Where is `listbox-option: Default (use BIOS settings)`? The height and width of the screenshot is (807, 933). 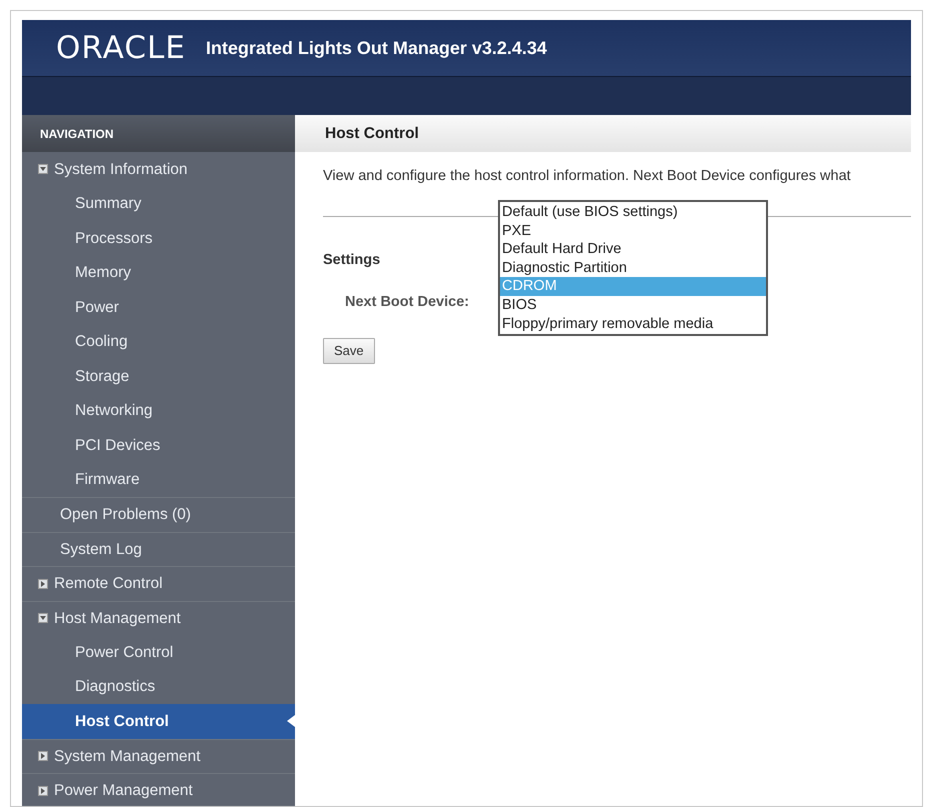 listbox-option: Default (use BIOS settings) is located at coordinates (633, 212).